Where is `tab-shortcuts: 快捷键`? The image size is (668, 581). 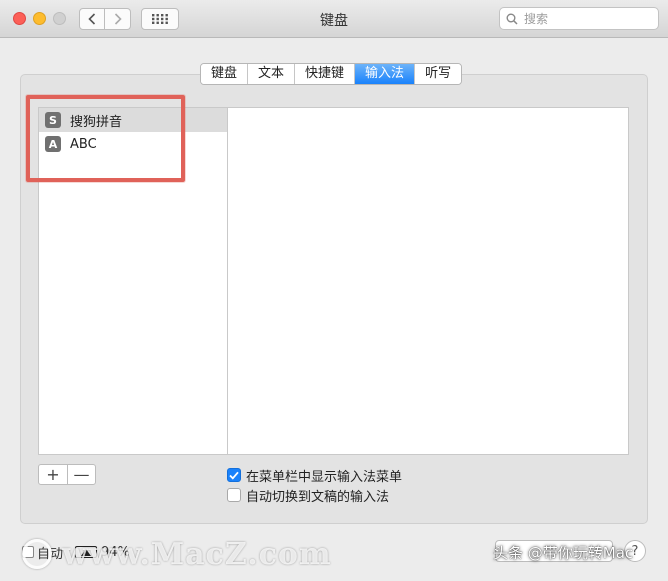 tab-shortcuts: 快捷键 is located at coordinates (325, 74).